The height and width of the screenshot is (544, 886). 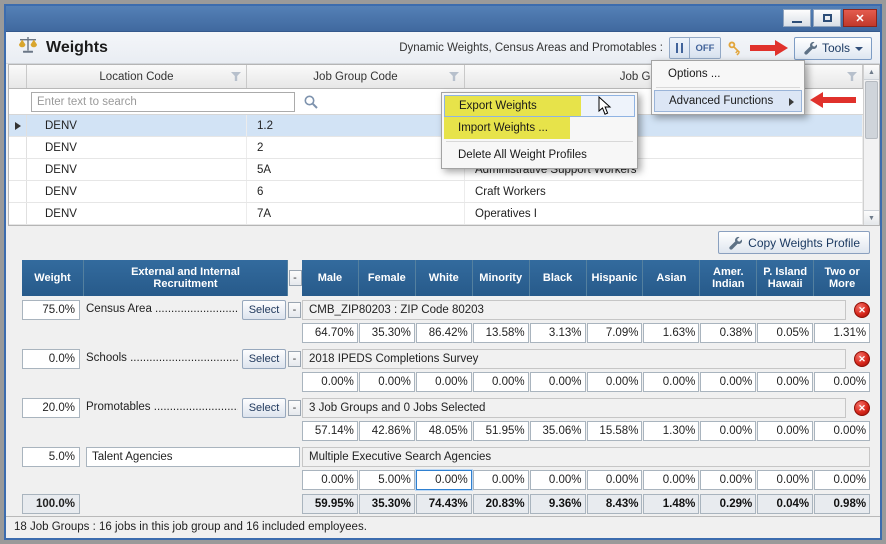 What do you see at coordinates (28, 47) in the screenshot?
I see `scales-icon` at bounding box center [28, 47].